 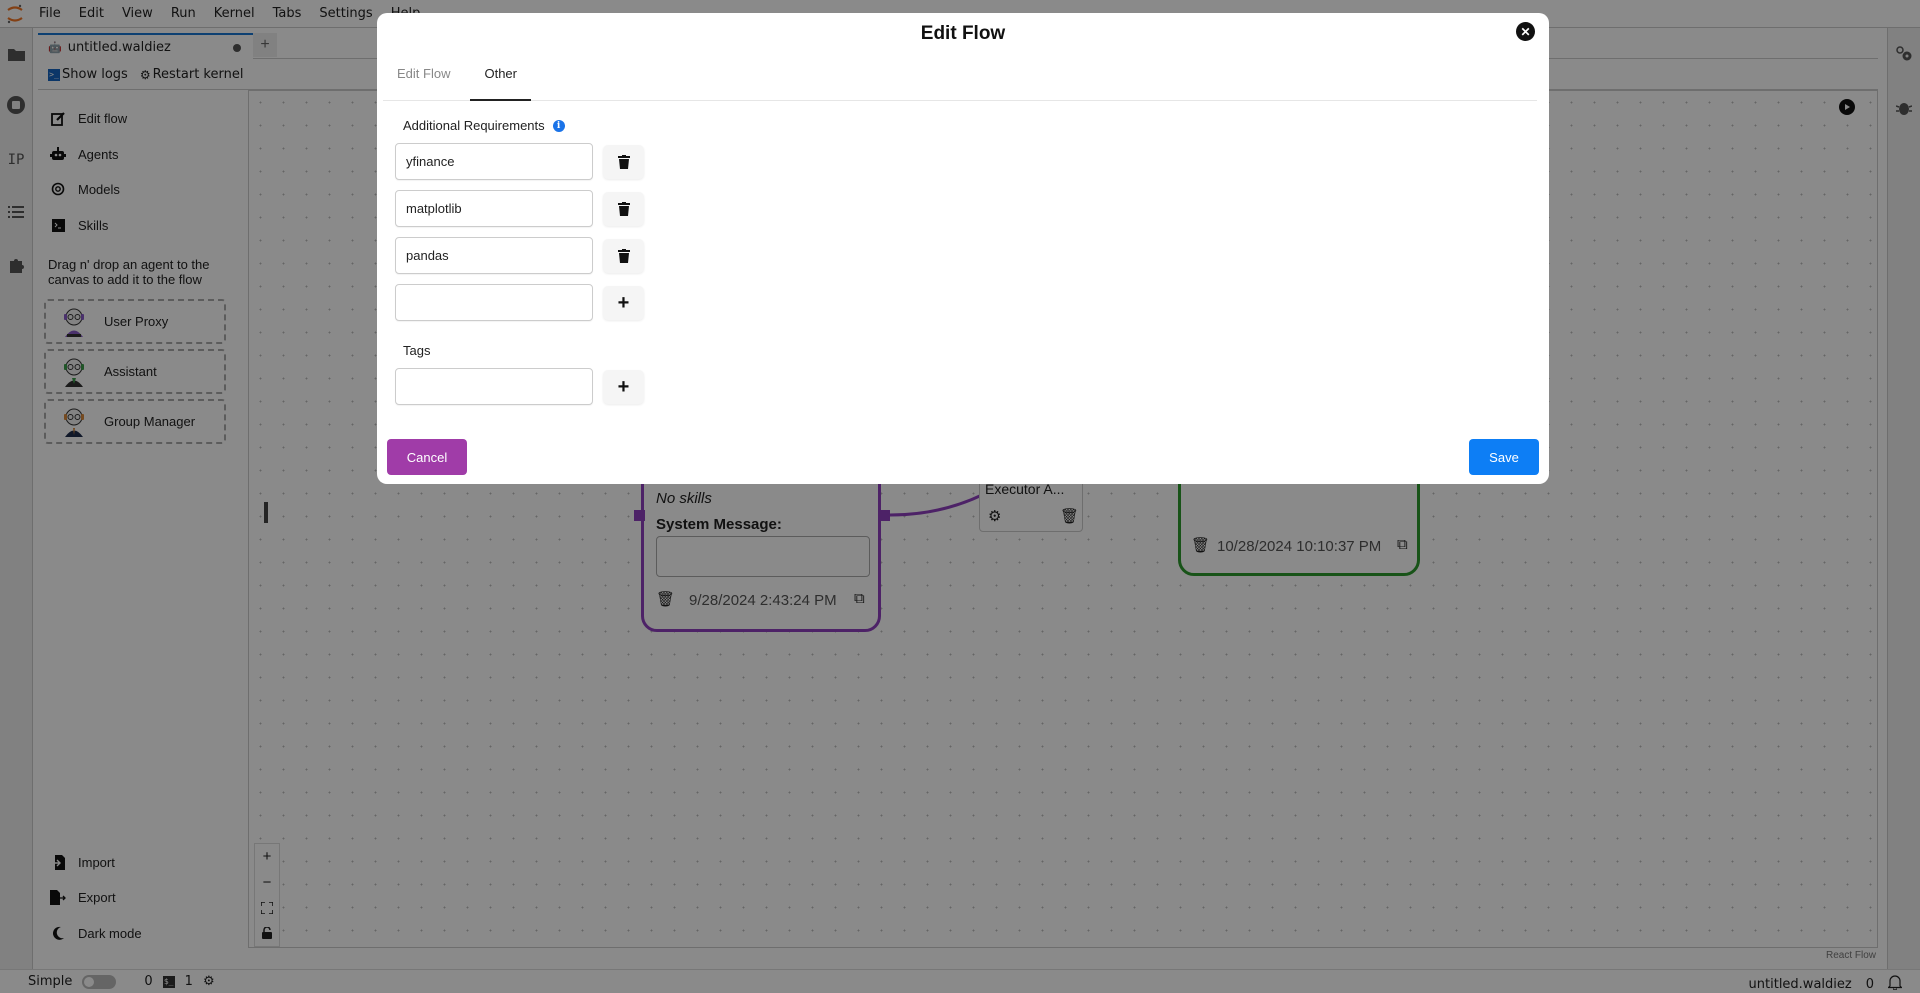 I want to click on add-requirement-button: +, so click(x=623, y=302).